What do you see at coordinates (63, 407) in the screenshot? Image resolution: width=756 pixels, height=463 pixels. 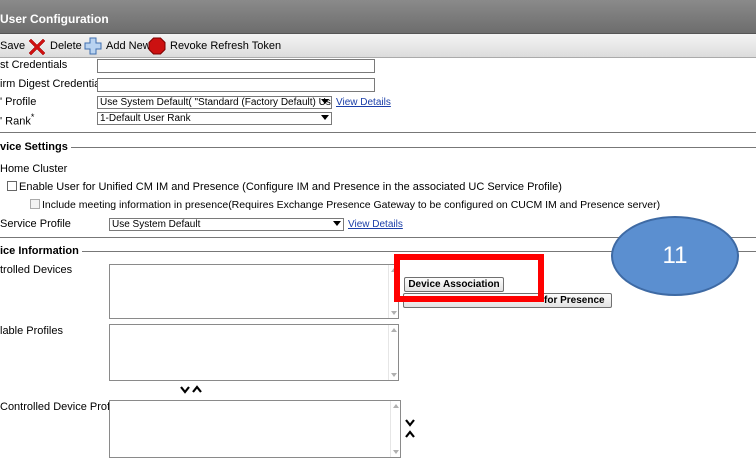 I see `controlled-device-profiles-label: Controlled Device Profiles` at bounding box center [63, 407].